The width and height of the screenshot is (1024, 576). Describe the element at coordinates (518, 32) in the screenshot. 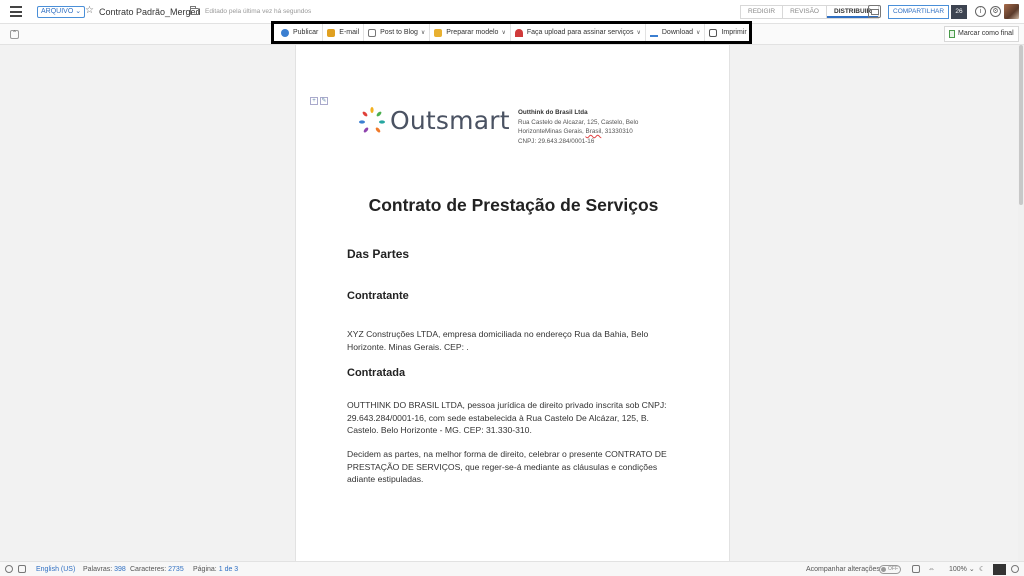

I see `signature-icon` at that location.